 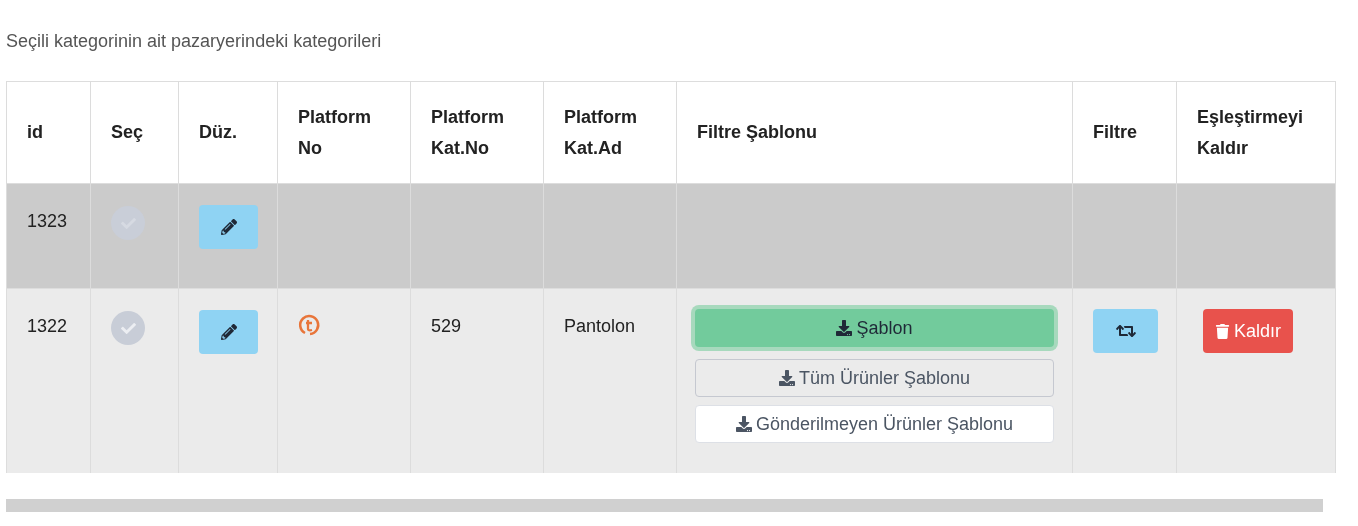 I want to click on table-cell-text: 1322, so click(x=48, y=326).